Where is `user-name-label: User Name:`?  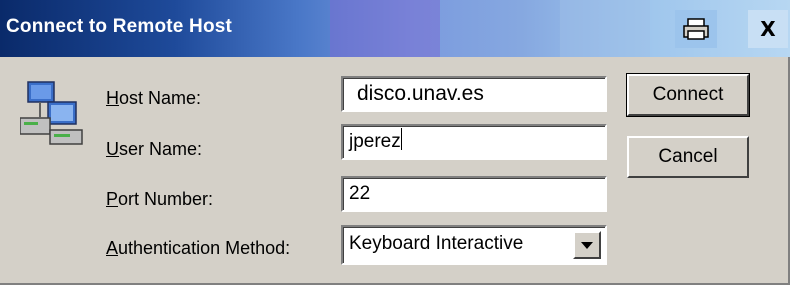 user-name-label: User Name: is located at coordinates (154, 149).